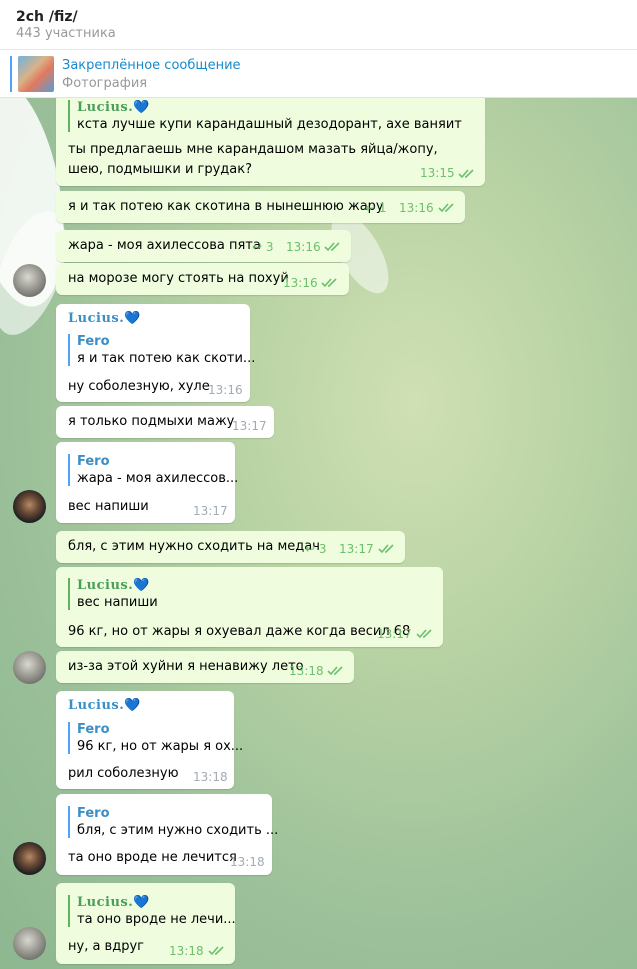 The width and height of the screenshot is (637, 969). What do you see at coordinates (66, 33) in the screenshot?
I see `member-count: 443 участника` at bounding box center [66, 33].